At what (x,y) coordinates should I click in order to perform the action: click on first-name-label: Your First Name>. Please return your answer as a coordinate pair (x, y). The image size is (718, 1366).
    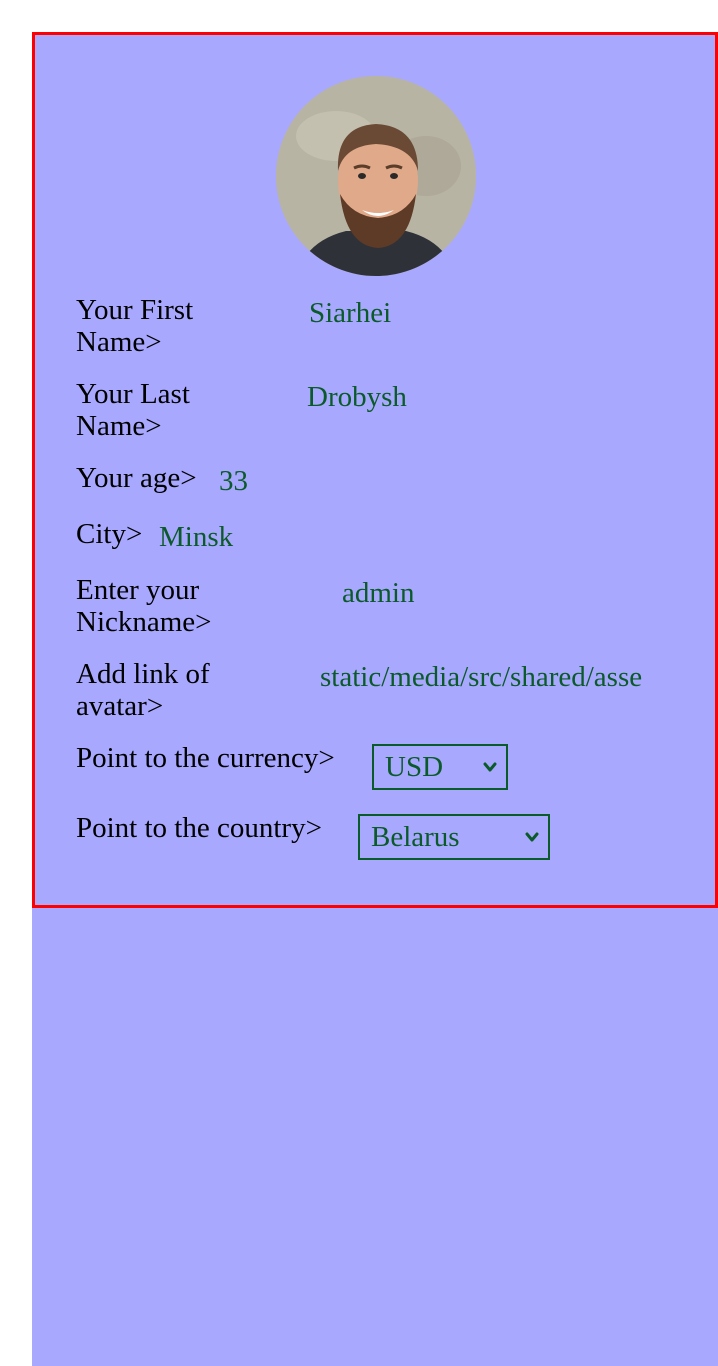
    Looking at the image, I should click on (135, 326).